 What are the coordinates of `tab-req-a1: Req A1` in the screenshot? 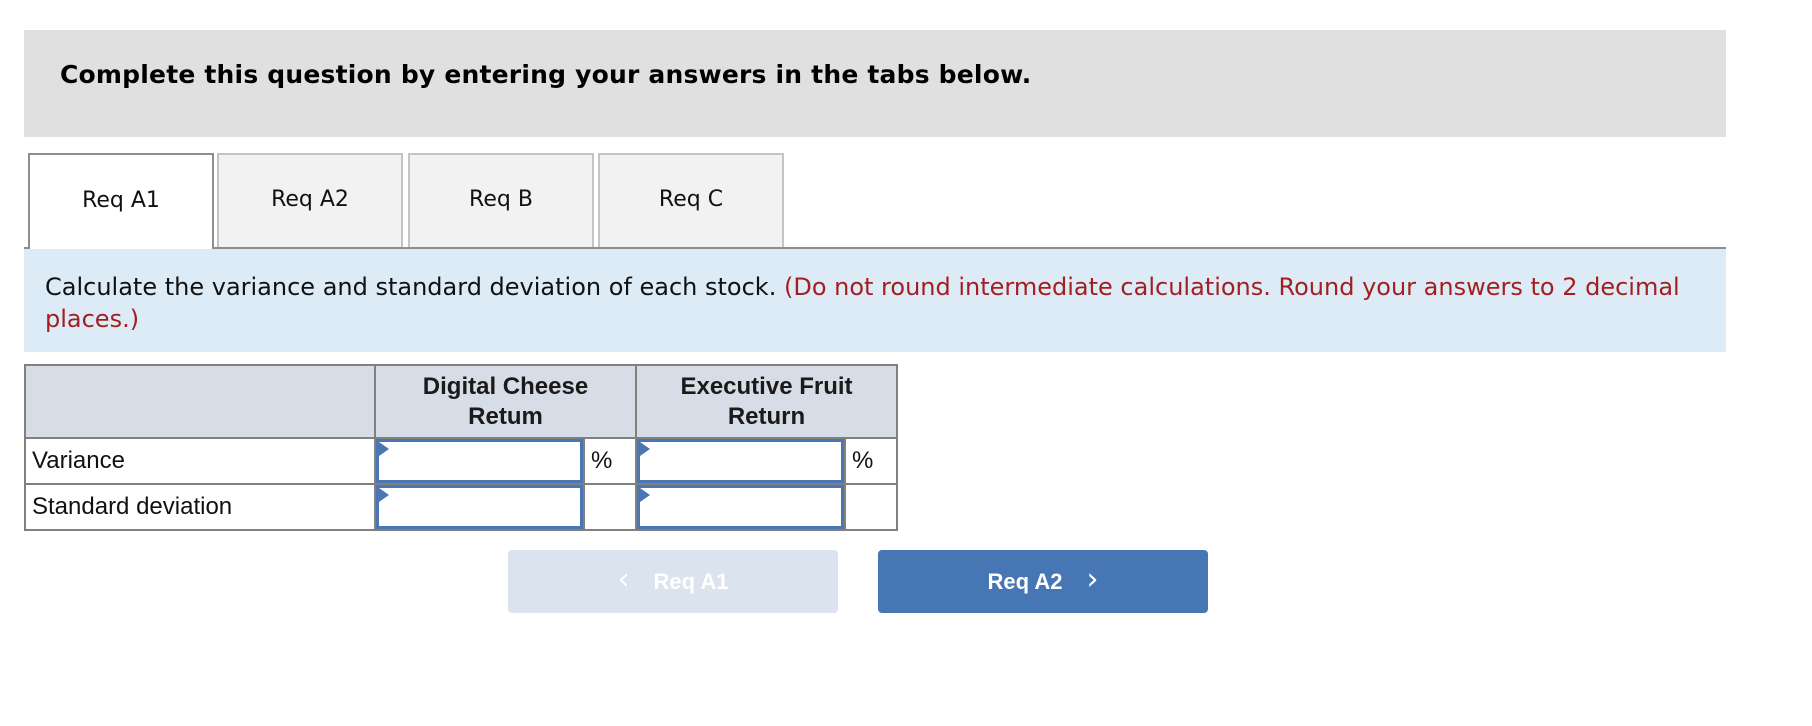 It's located at (121, 201).